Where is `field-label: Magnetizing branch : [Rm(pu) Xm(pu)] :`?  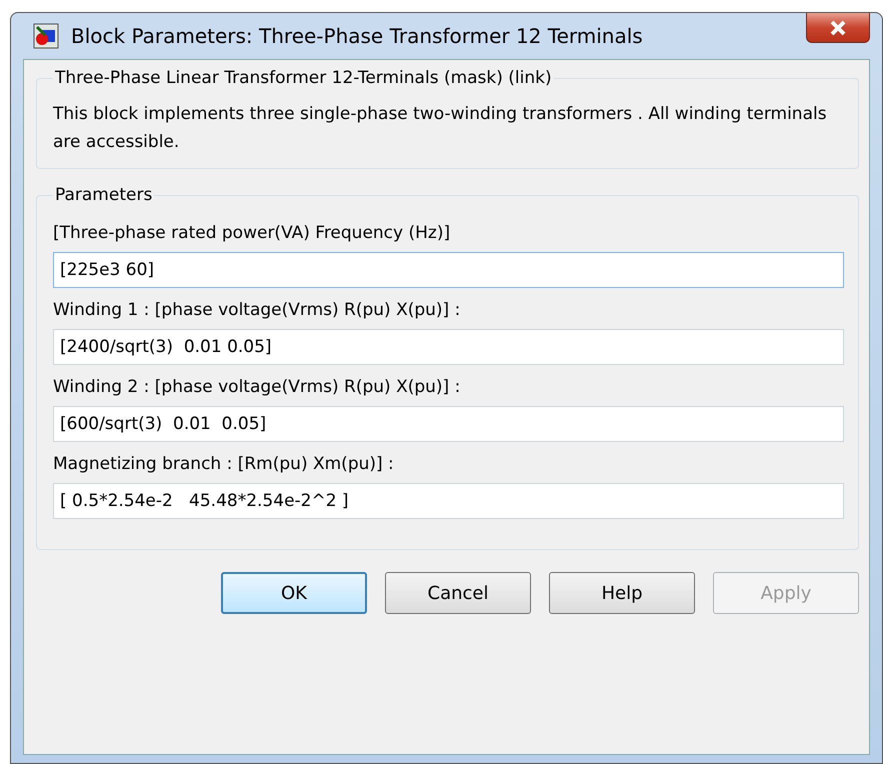
field-label: Magnetizing branch : [Rm(pu) Xm(pu)] : is located at coordinates (224, 464).